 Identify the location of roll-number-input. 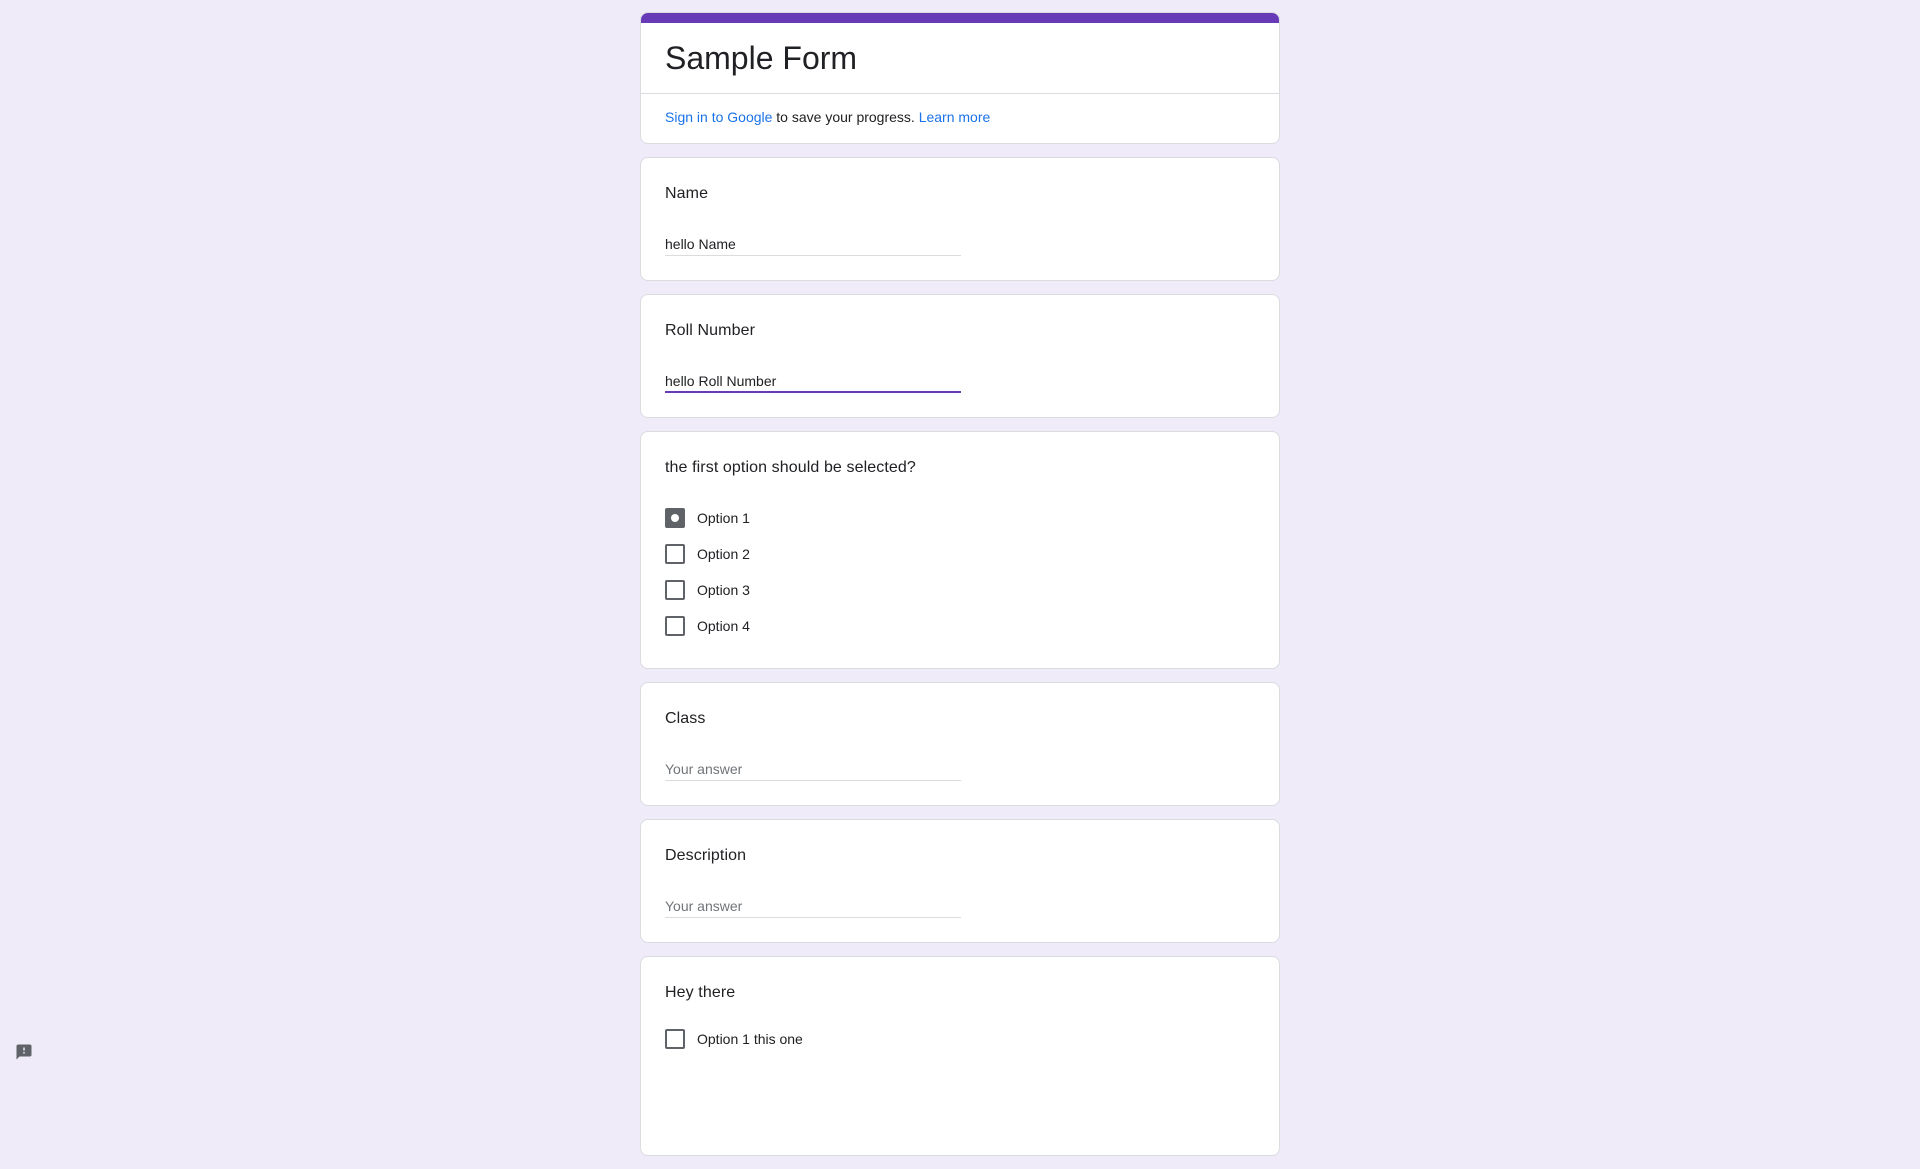
(813, 381).